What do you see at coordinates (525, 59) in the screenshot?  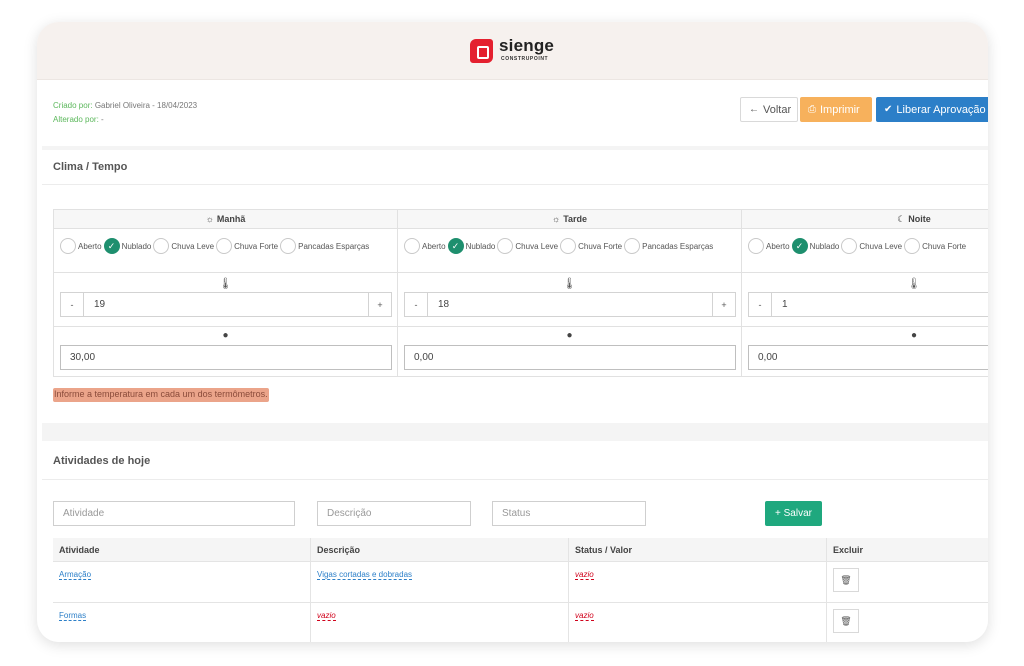 I see `brand-sub: CONSTRUPOINT` at bounding box center [525, 59].